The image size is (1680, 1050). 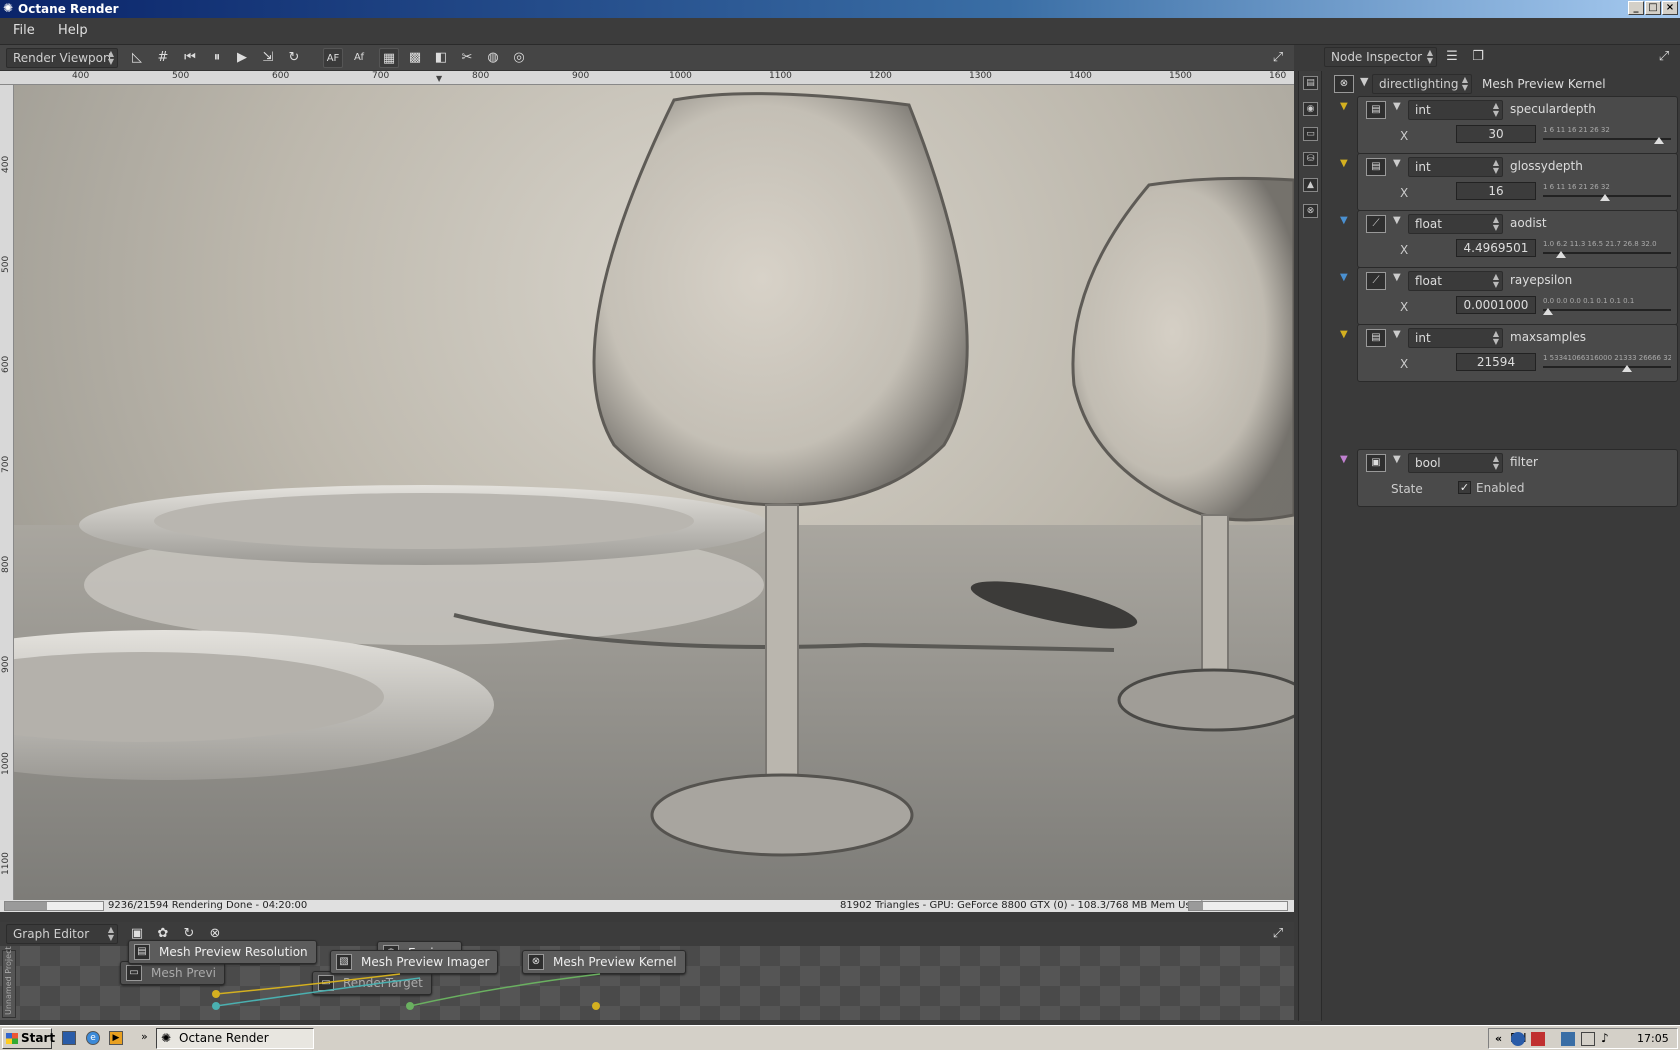 What do you see at coordinates (137, 58) in the screenshot?
I see `measure-icon: ◺` at bounding box center [137, 58].